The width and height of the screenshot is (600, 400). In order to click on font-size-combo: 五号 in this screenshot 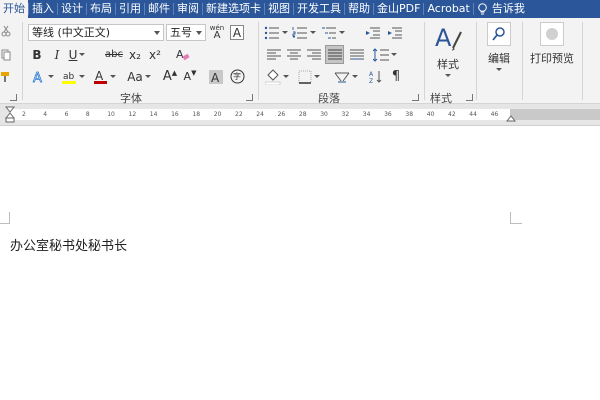, I will do `click(186, 32)`.